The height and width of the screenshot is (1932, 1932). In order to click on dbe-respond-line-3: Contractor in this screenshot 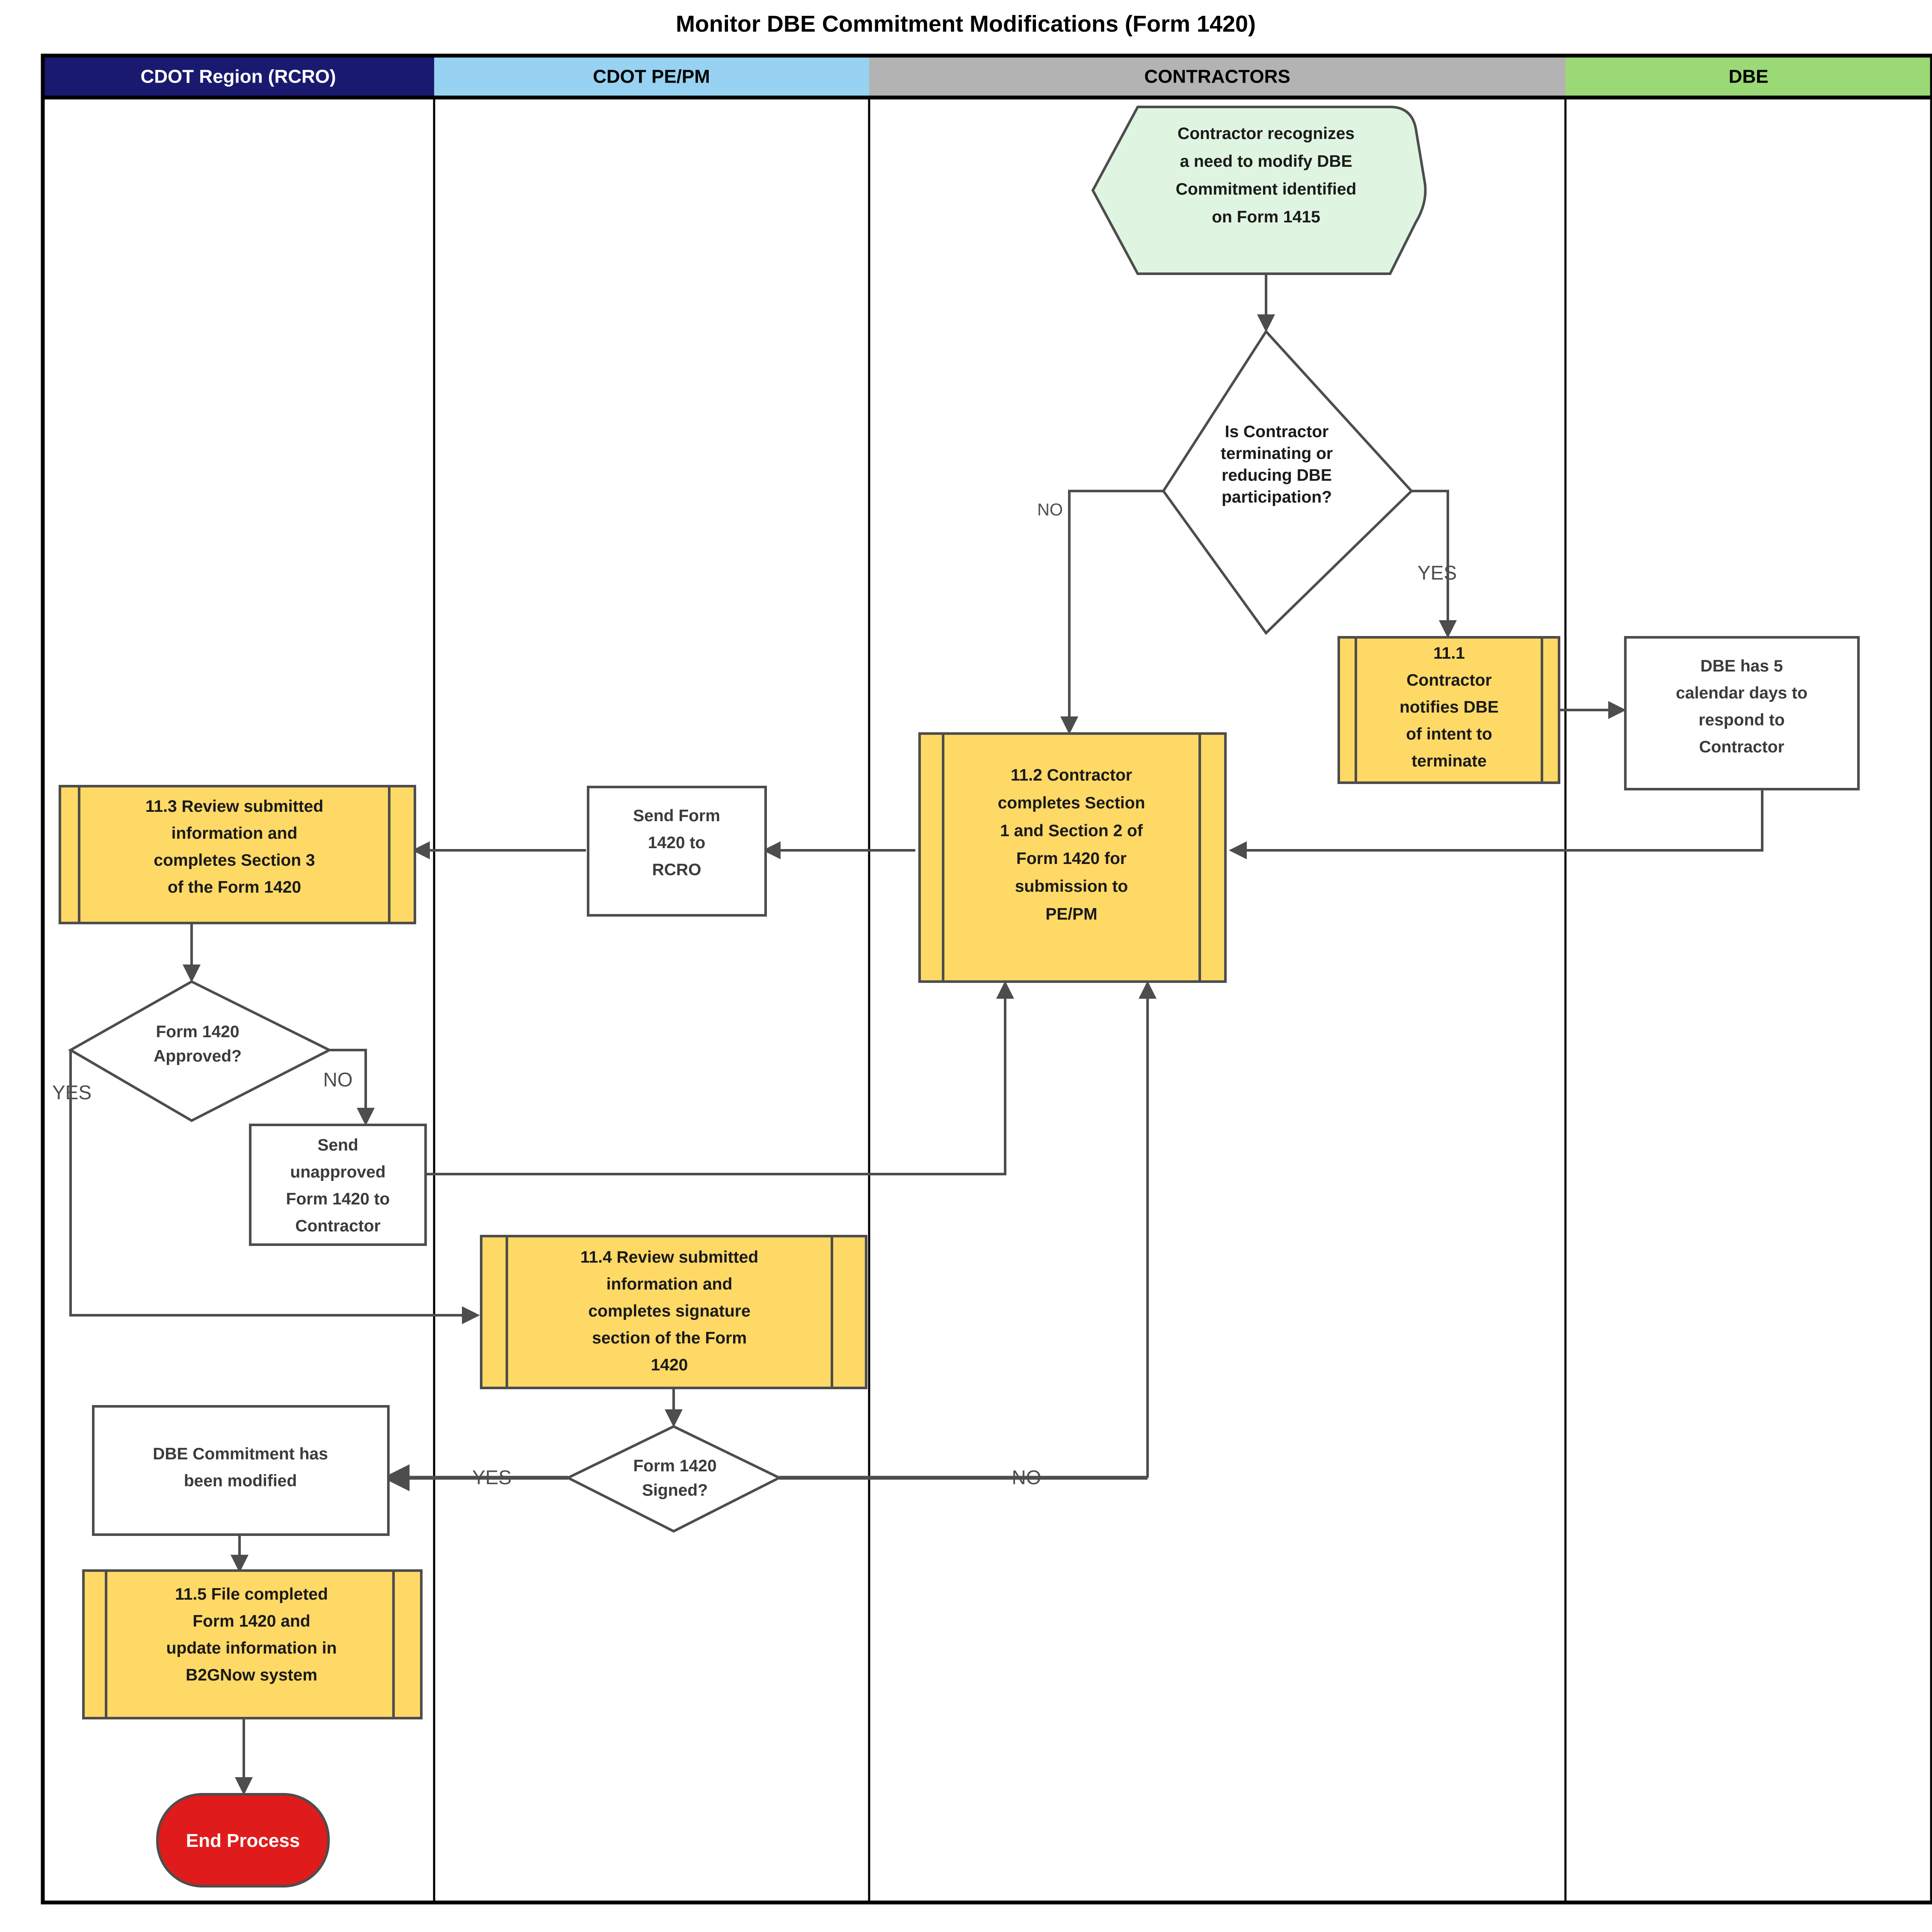, I will do `click(1741, 747)`.